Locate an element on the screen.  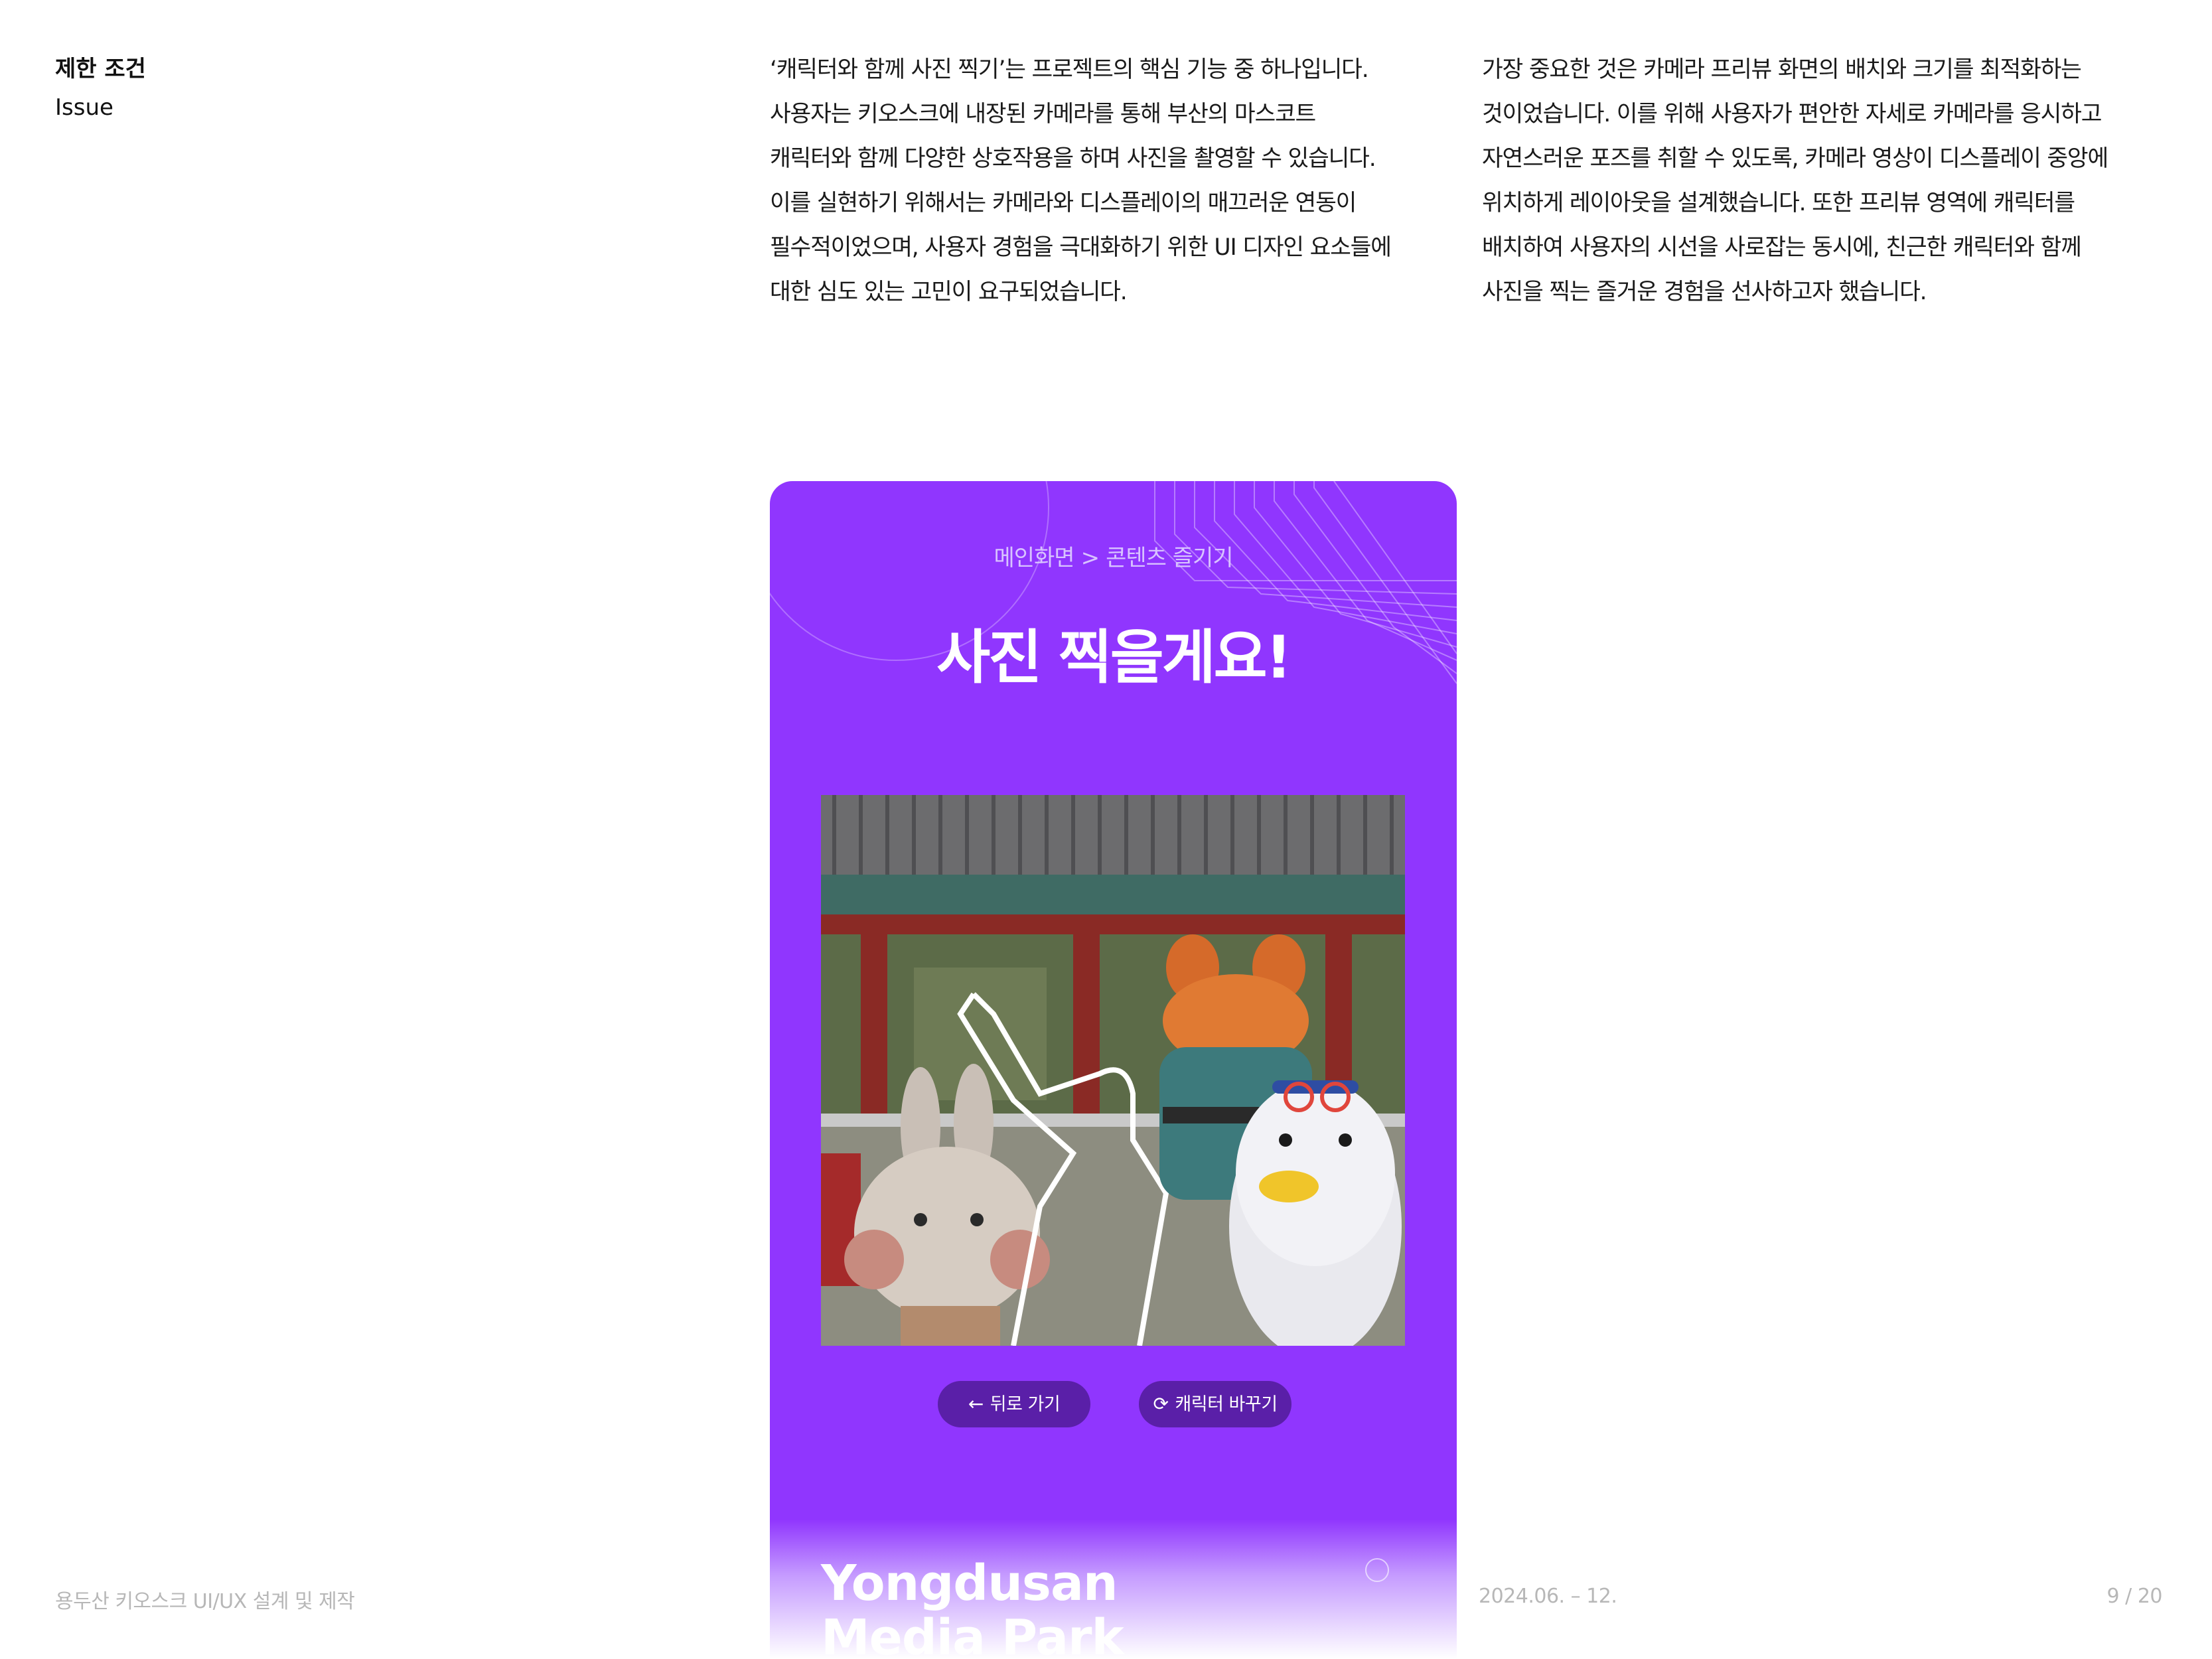
breadcrumb-home: 메인화면 is located at coordinates (1034, 558).